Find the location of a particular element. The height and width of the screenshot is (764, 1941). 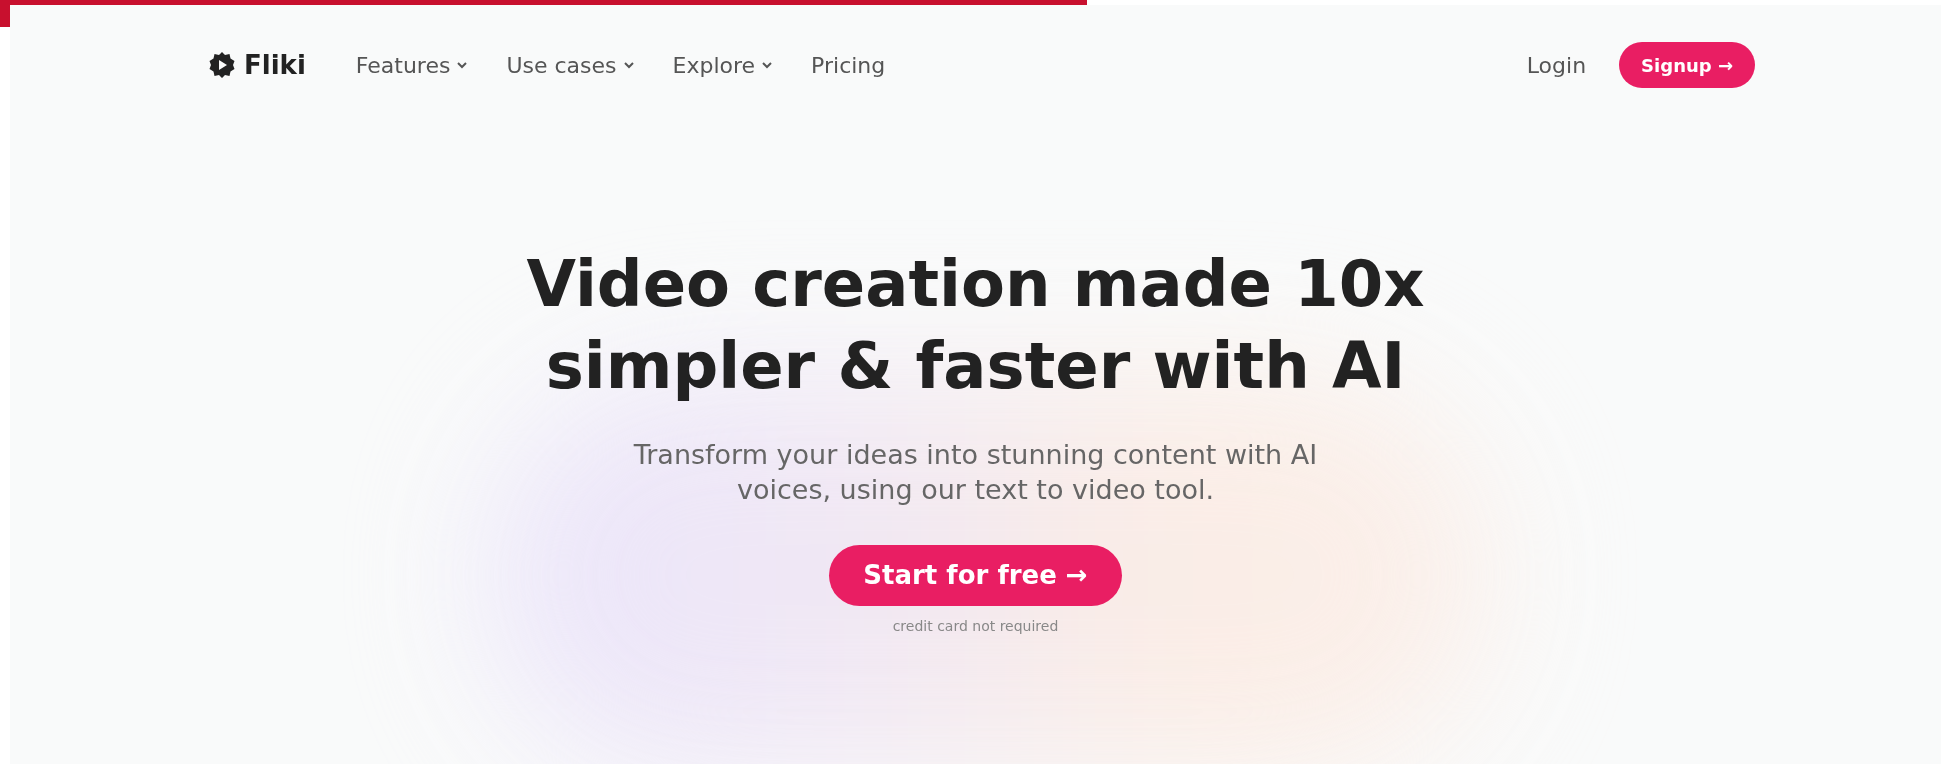

logo-icon is located at coordinates (222, 65).